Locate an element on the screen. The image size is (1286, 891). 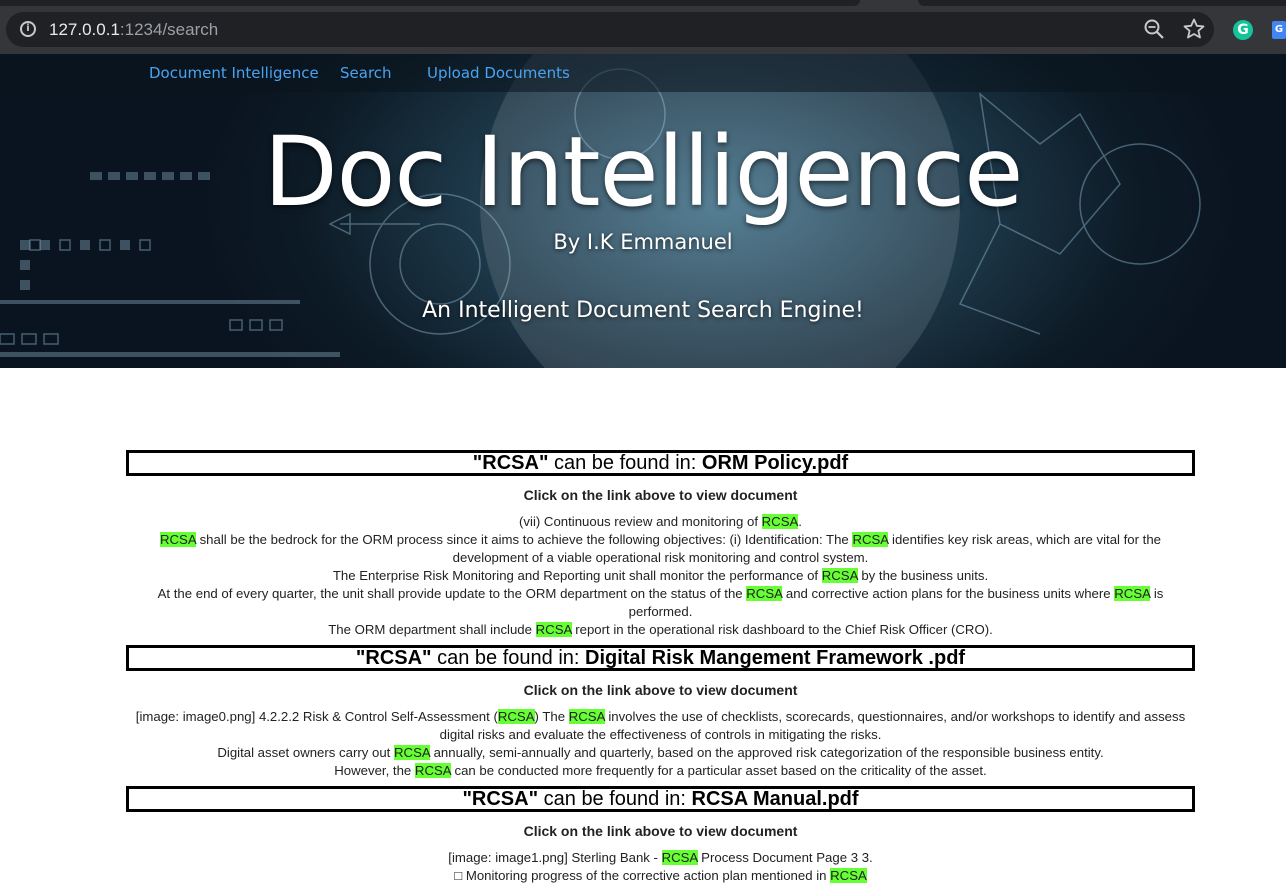
translate-extension-icon: G is located at coordinates (1279, 30).